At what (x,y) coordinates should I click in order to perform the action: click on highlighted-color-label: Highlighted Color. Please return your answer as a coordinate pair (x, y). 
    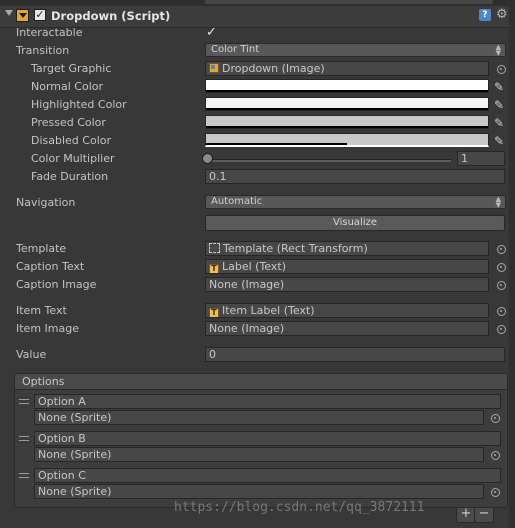
    Looking at the image, I should click on (79, 104).